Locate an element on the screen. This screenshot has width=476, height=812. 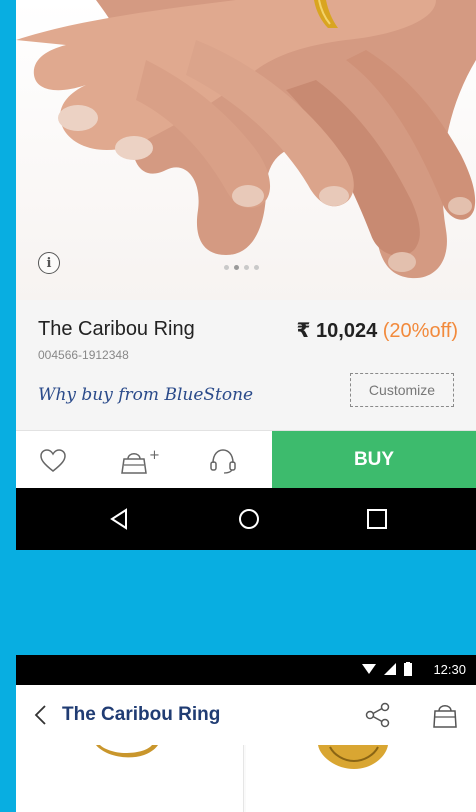
android-nav-bar is located at coordinates (246, 519).